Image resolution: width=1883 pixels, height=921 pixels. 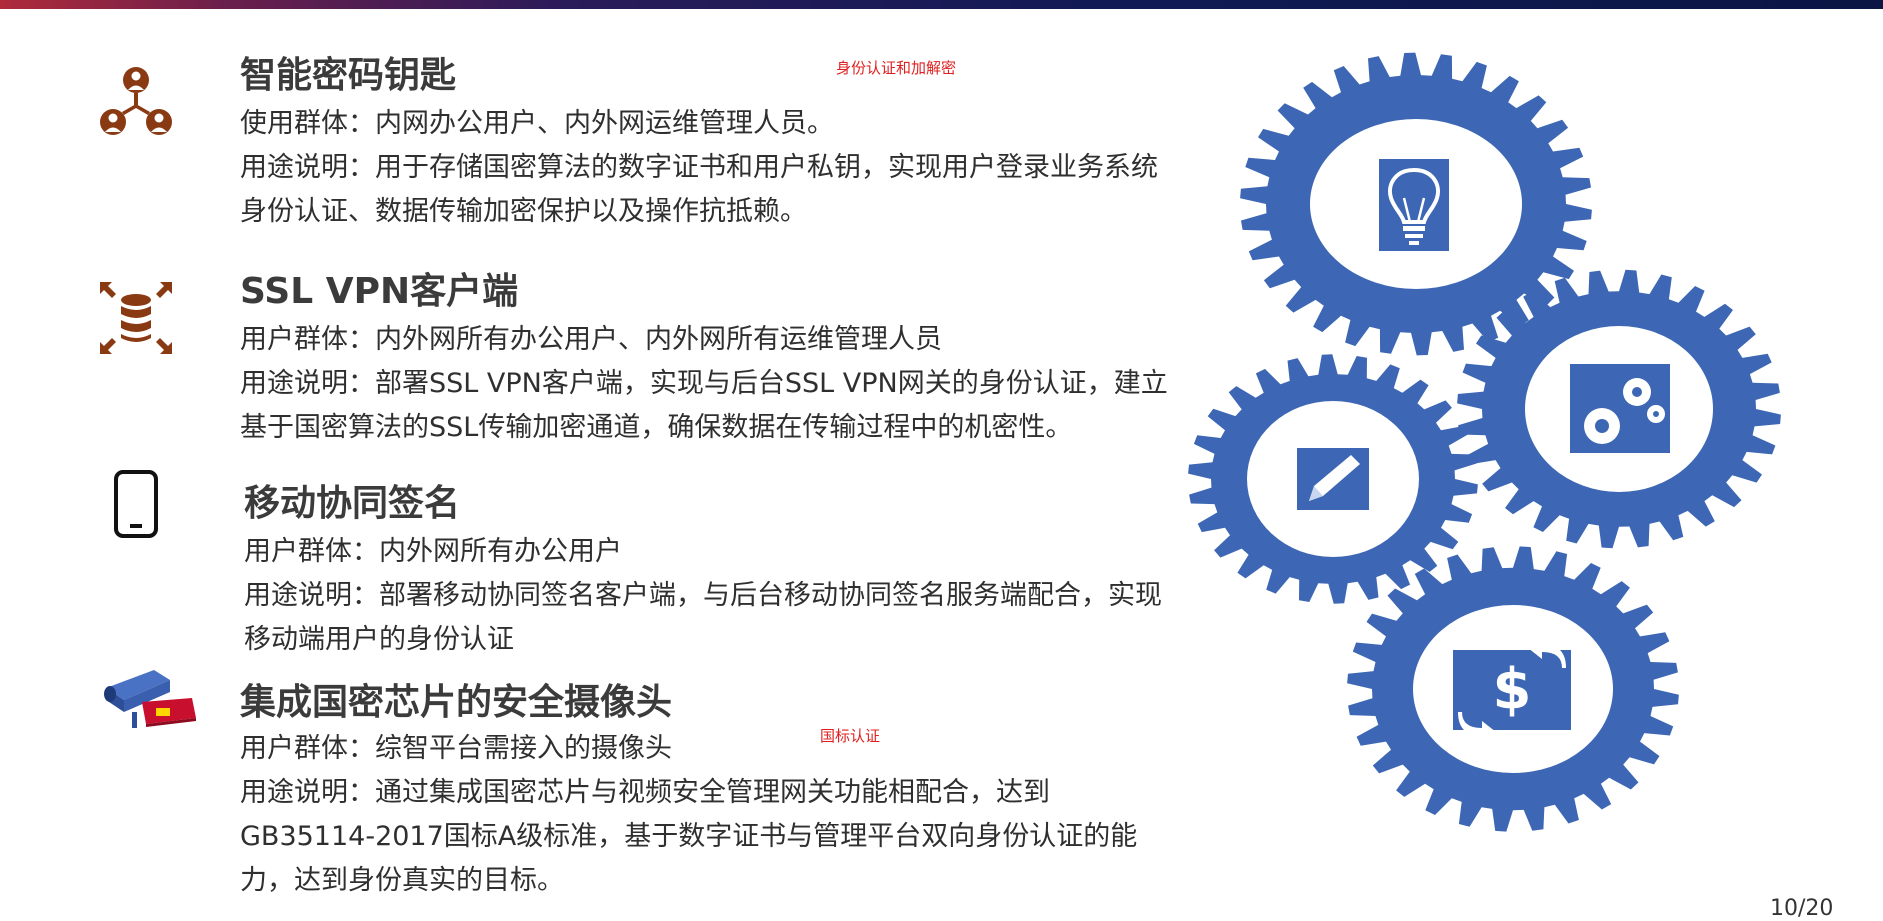 I want to click on section-title: 移动协同签名, so click(x=352, y=503).